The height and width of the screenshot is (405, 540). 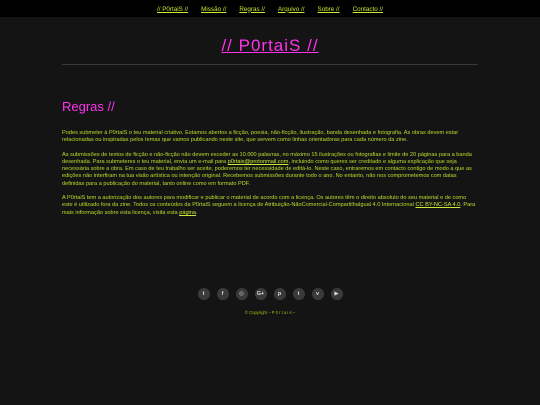 I want to click on social-icons: t f ◎ G+ p t v ▶, so click(x=270, y=294).